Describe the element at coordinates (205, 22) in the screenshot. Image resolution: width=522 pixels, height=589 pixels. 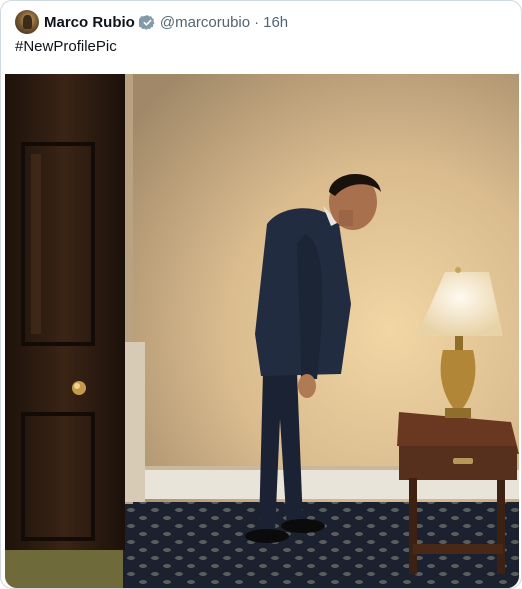
I see `author-handle: @marcorubio` at that location.